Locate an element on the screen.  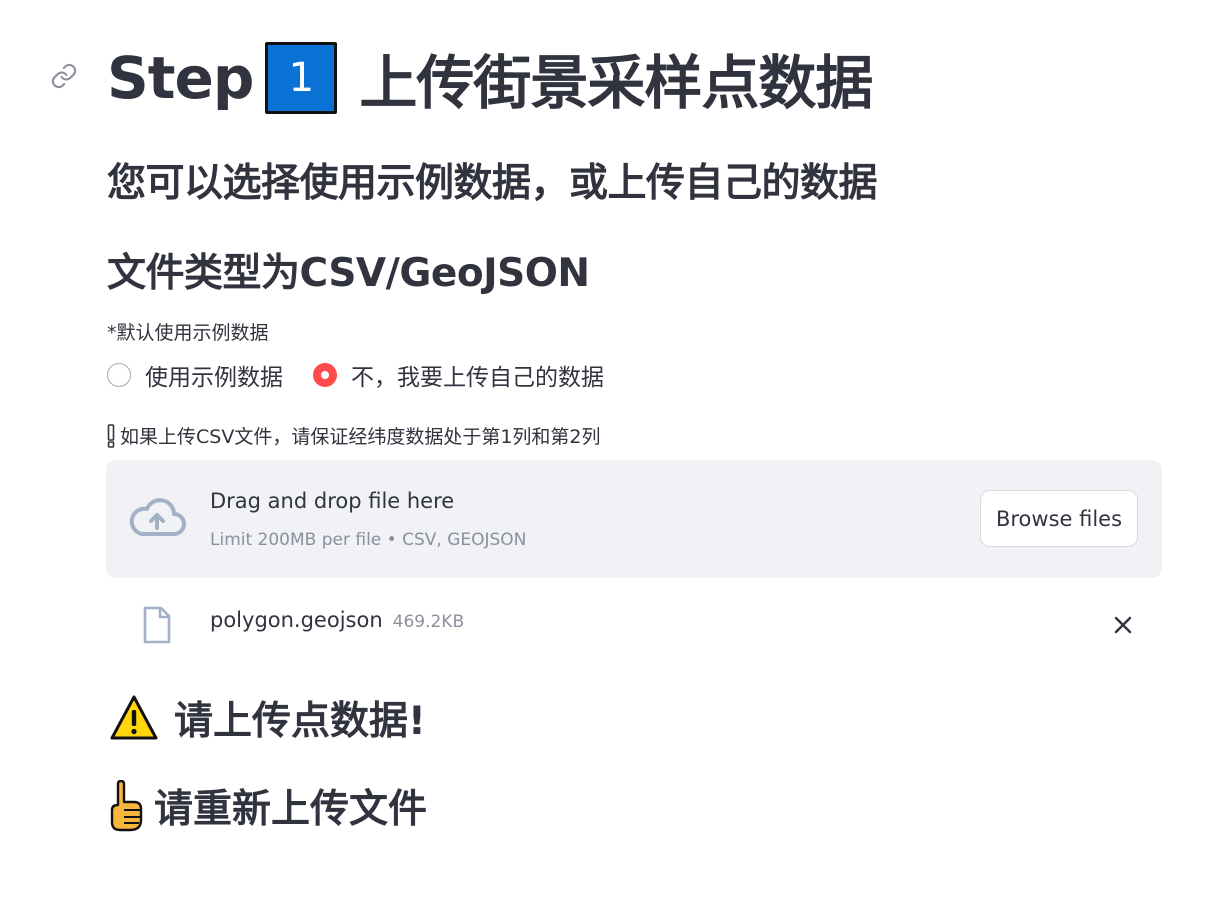
data-source-radio-group: 使用示例数据 不，我要上传自己的数据 is located at coordinates (370, 375).